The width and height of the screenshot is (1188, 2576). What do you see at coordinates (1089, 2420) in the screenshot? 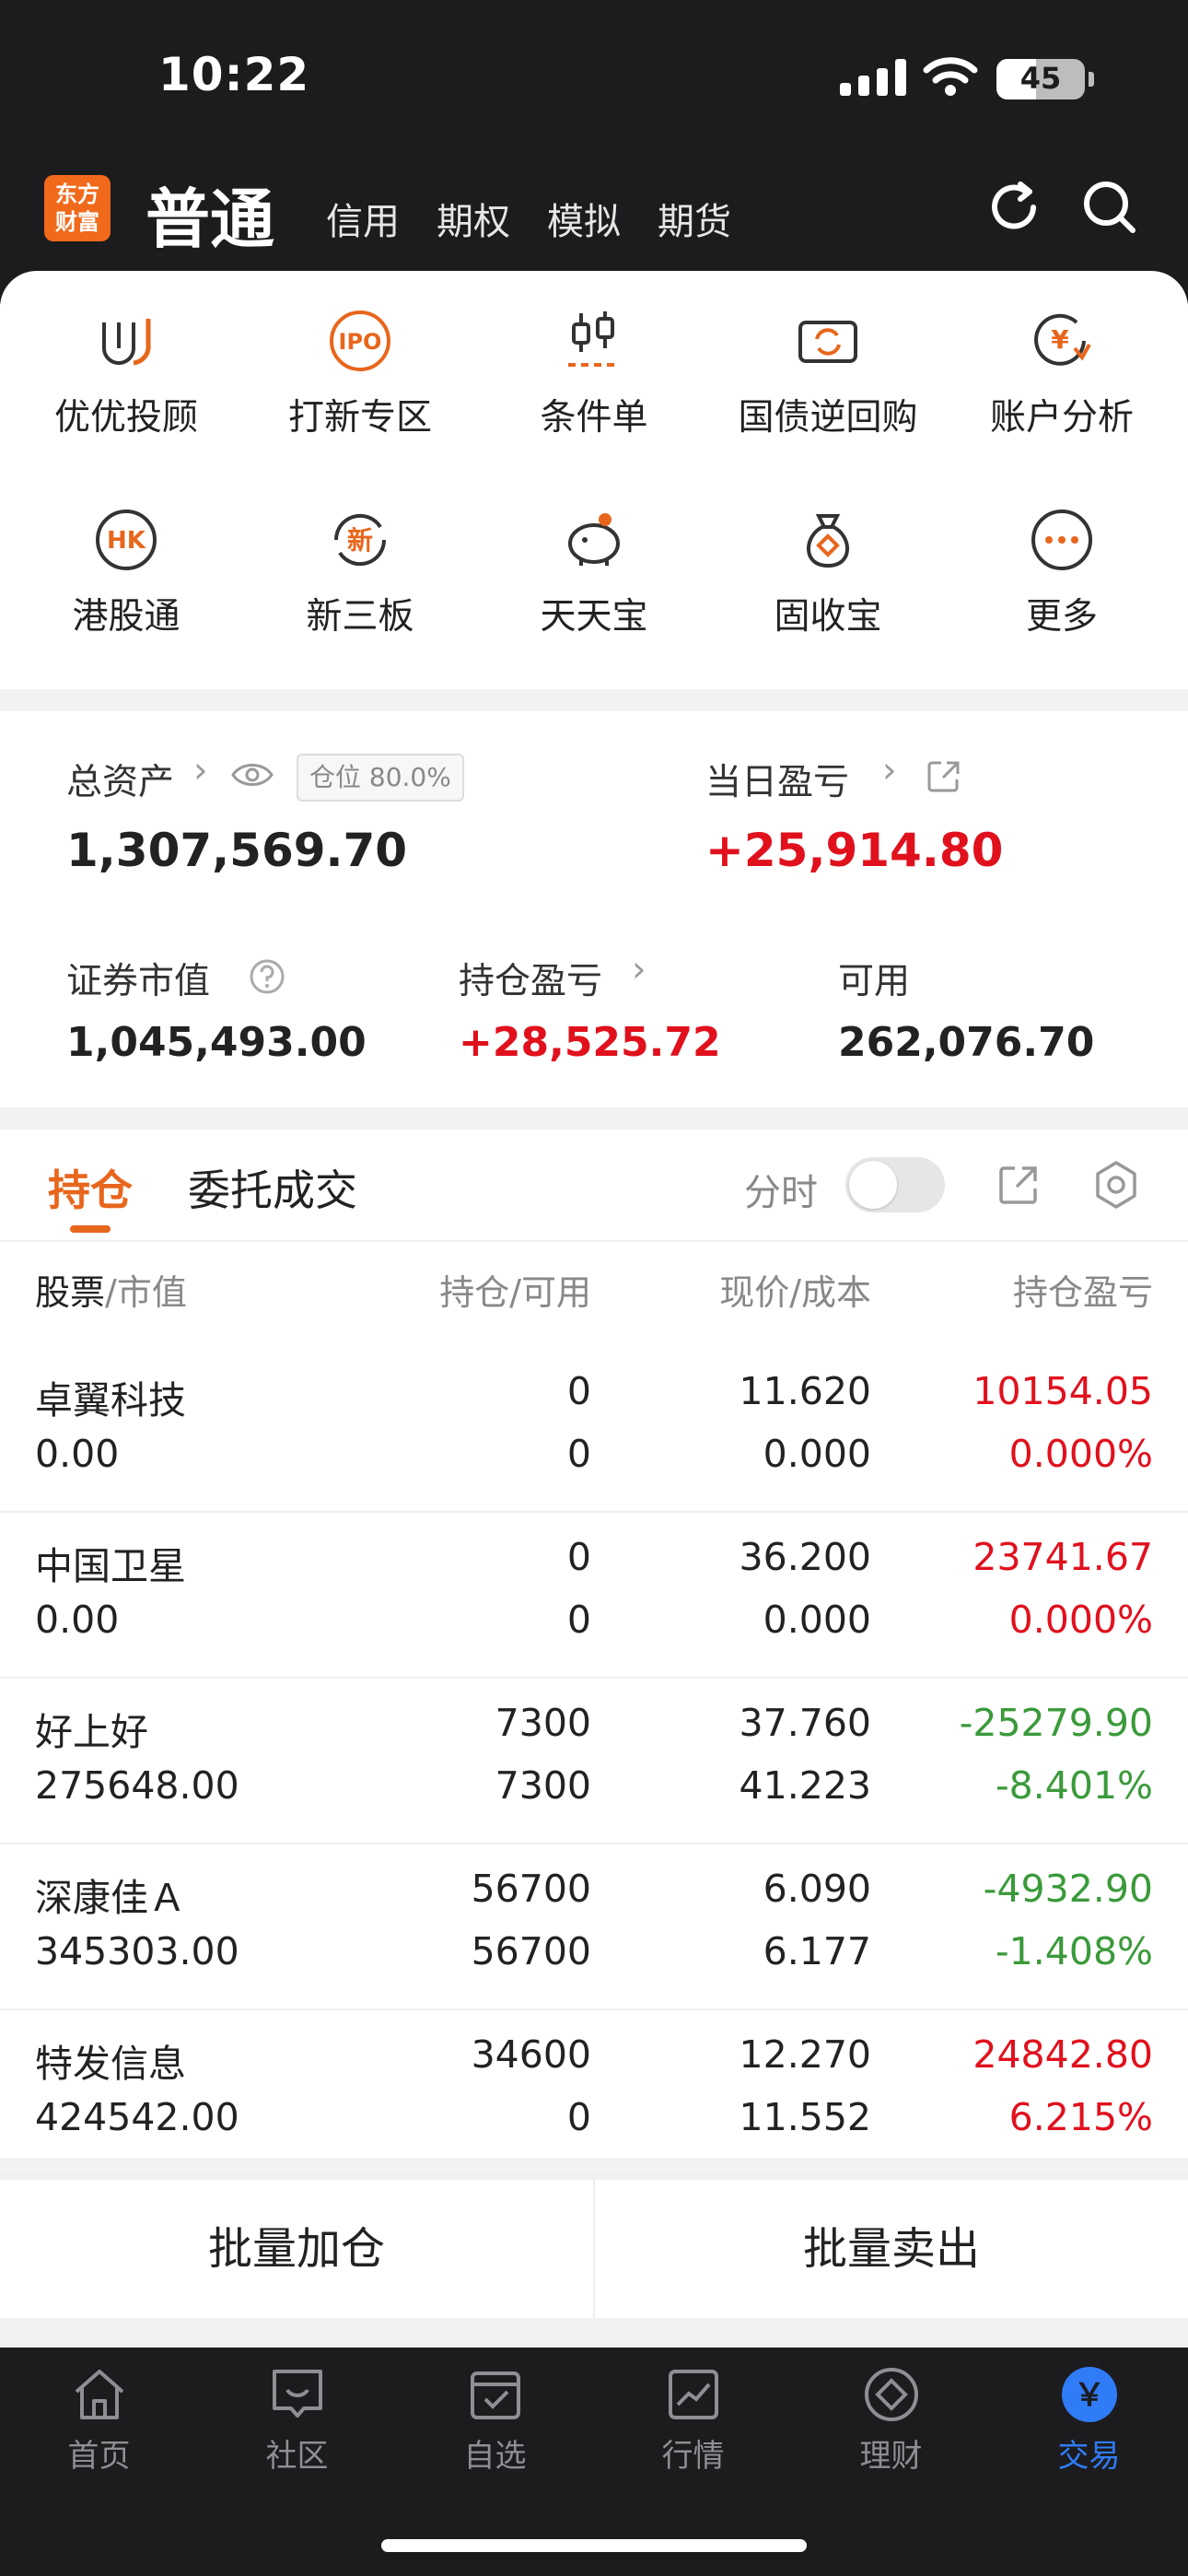
I see `tabbar-trade: ￥ 交易` at bounding box center [1089, 2420].